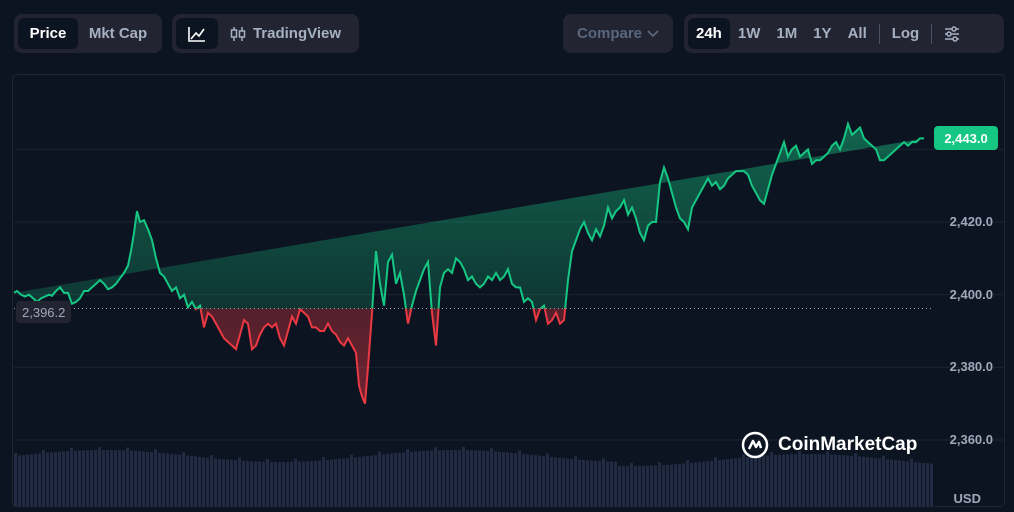 Image resolution: width=1014 pixels, height=512 pixels. I want to click on y-tick-label: 2,380.0, so click(971, 367).